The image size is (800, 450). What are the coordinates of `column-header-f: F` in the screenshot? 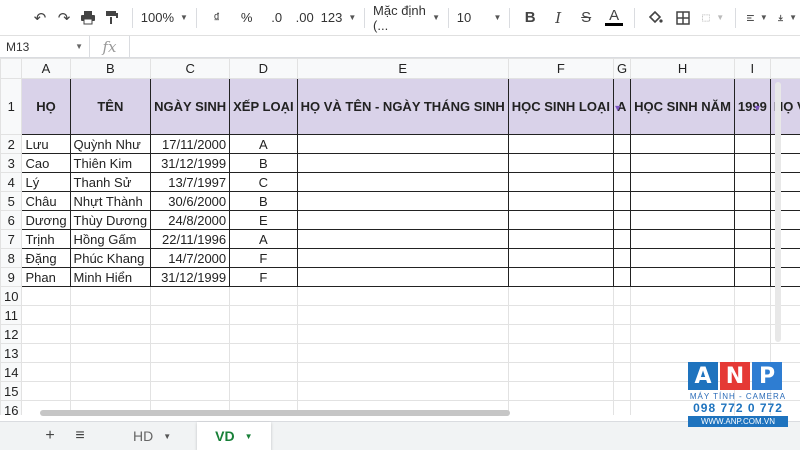 It's located at (561, 68).